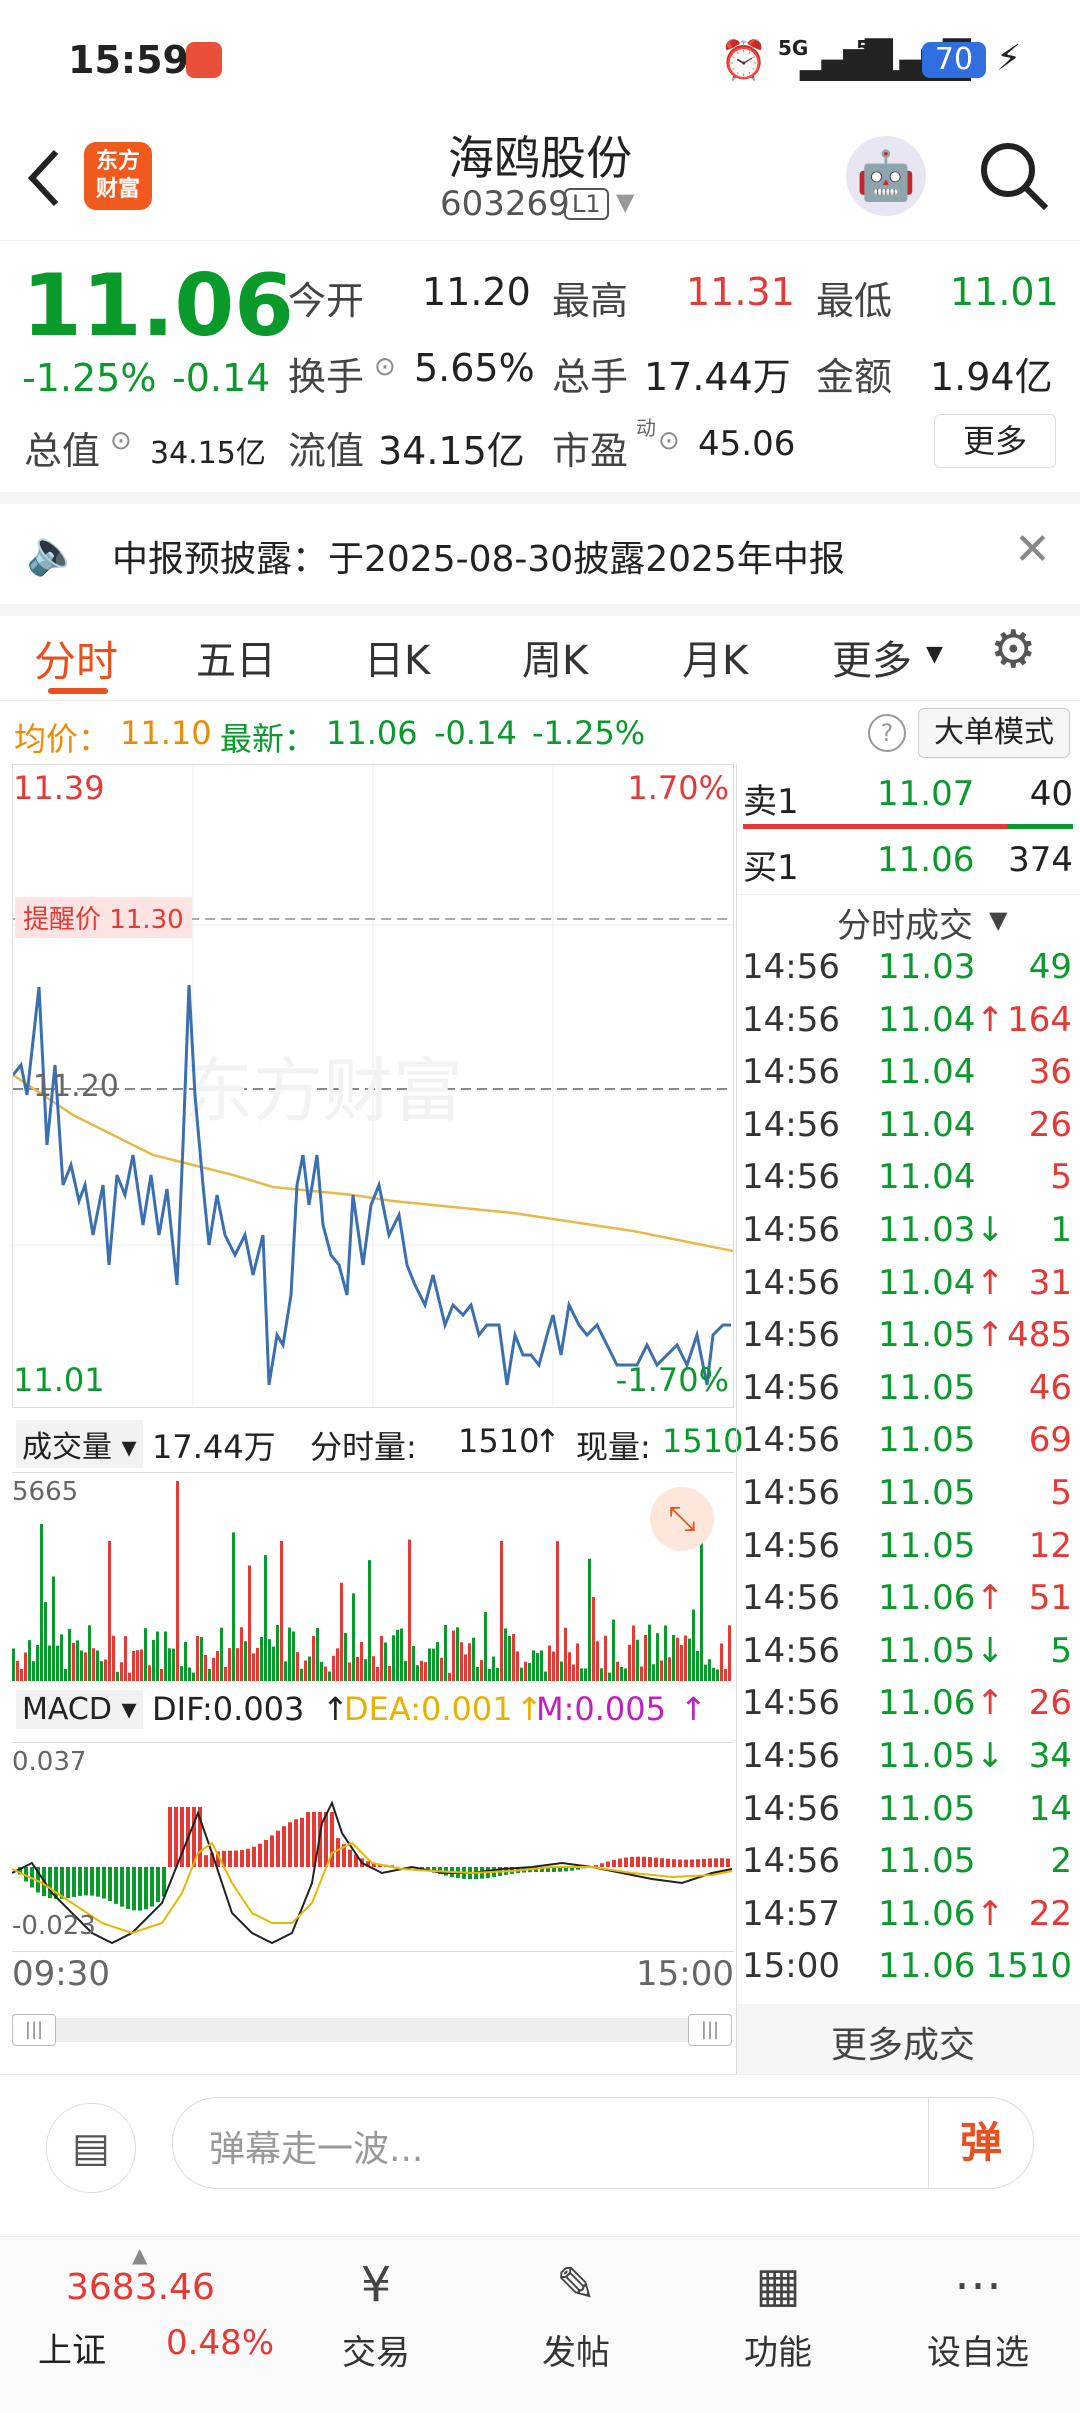  I want to click on bottom-pct-label: -1.70%, so click(672, 1380).